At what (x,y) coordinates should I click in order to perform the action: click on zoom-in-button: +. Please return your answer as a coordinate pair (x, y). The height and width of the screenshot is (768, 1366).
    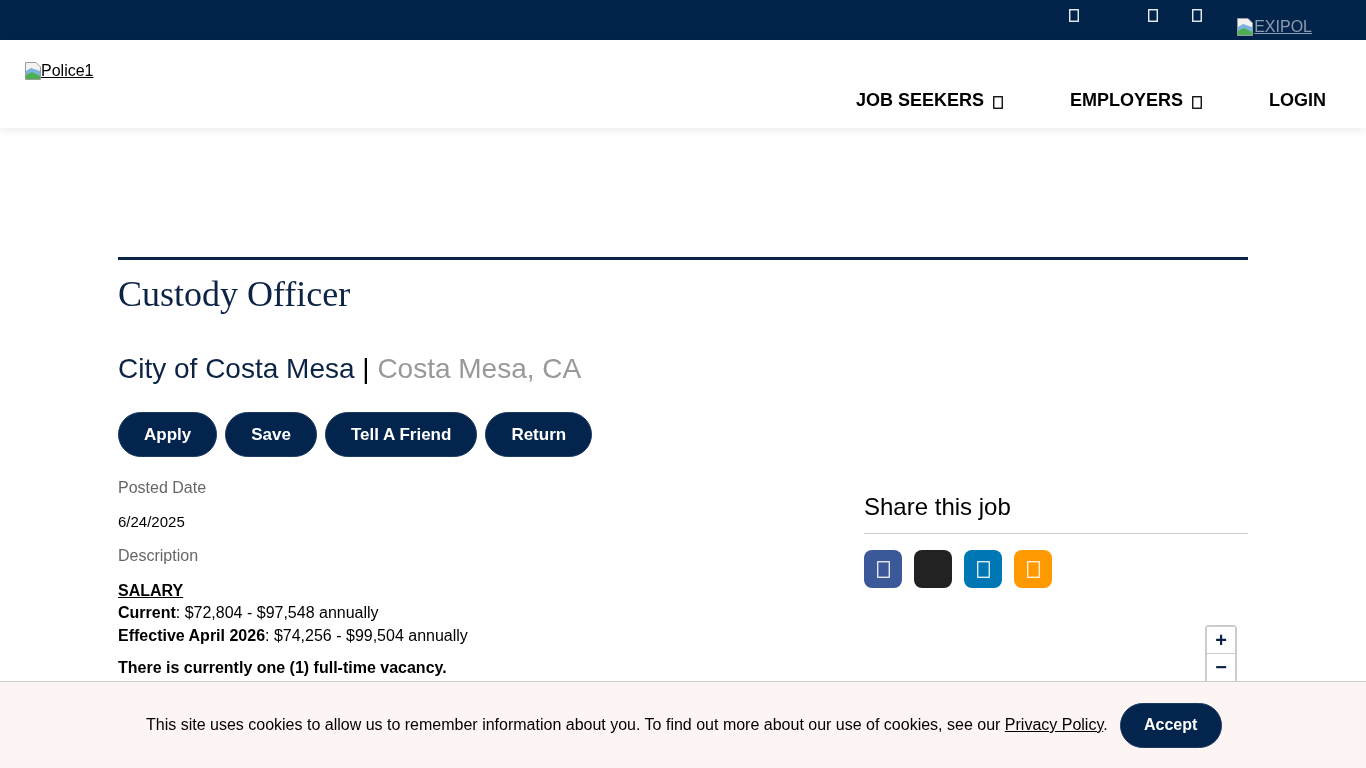
    Looking at the image, I should click on (1221, 640).